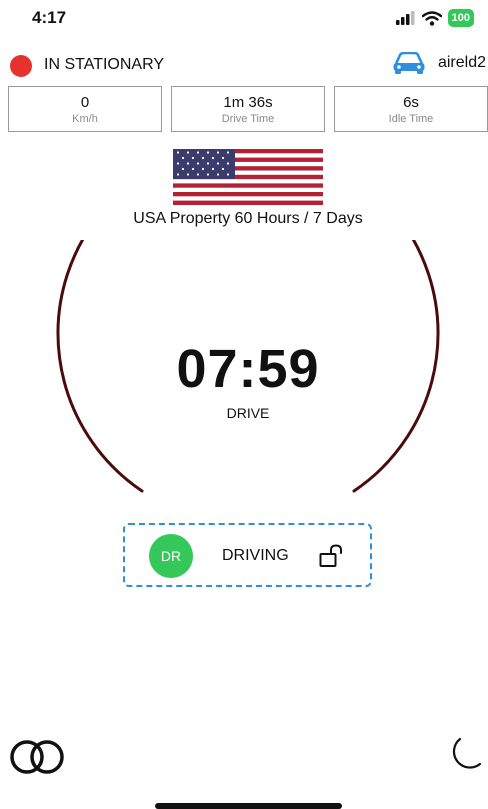  Describe the element at coordinates (255, 555) in the screenshot. I see `duty-status-label: DRIVING` at that location.